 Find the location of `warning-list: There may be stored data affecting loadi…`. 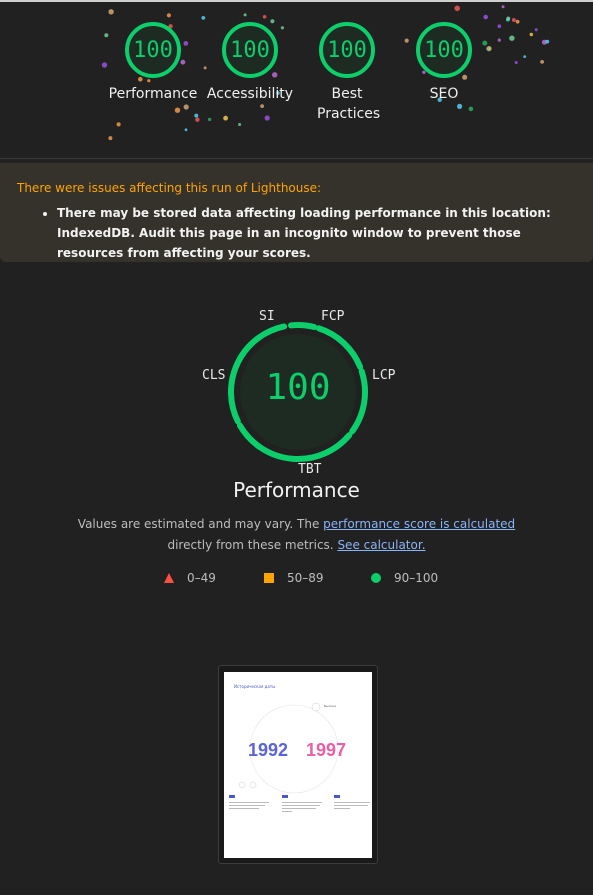

warning-list: There may be stored data affecting loadi… is located at coordinates (296, 233).